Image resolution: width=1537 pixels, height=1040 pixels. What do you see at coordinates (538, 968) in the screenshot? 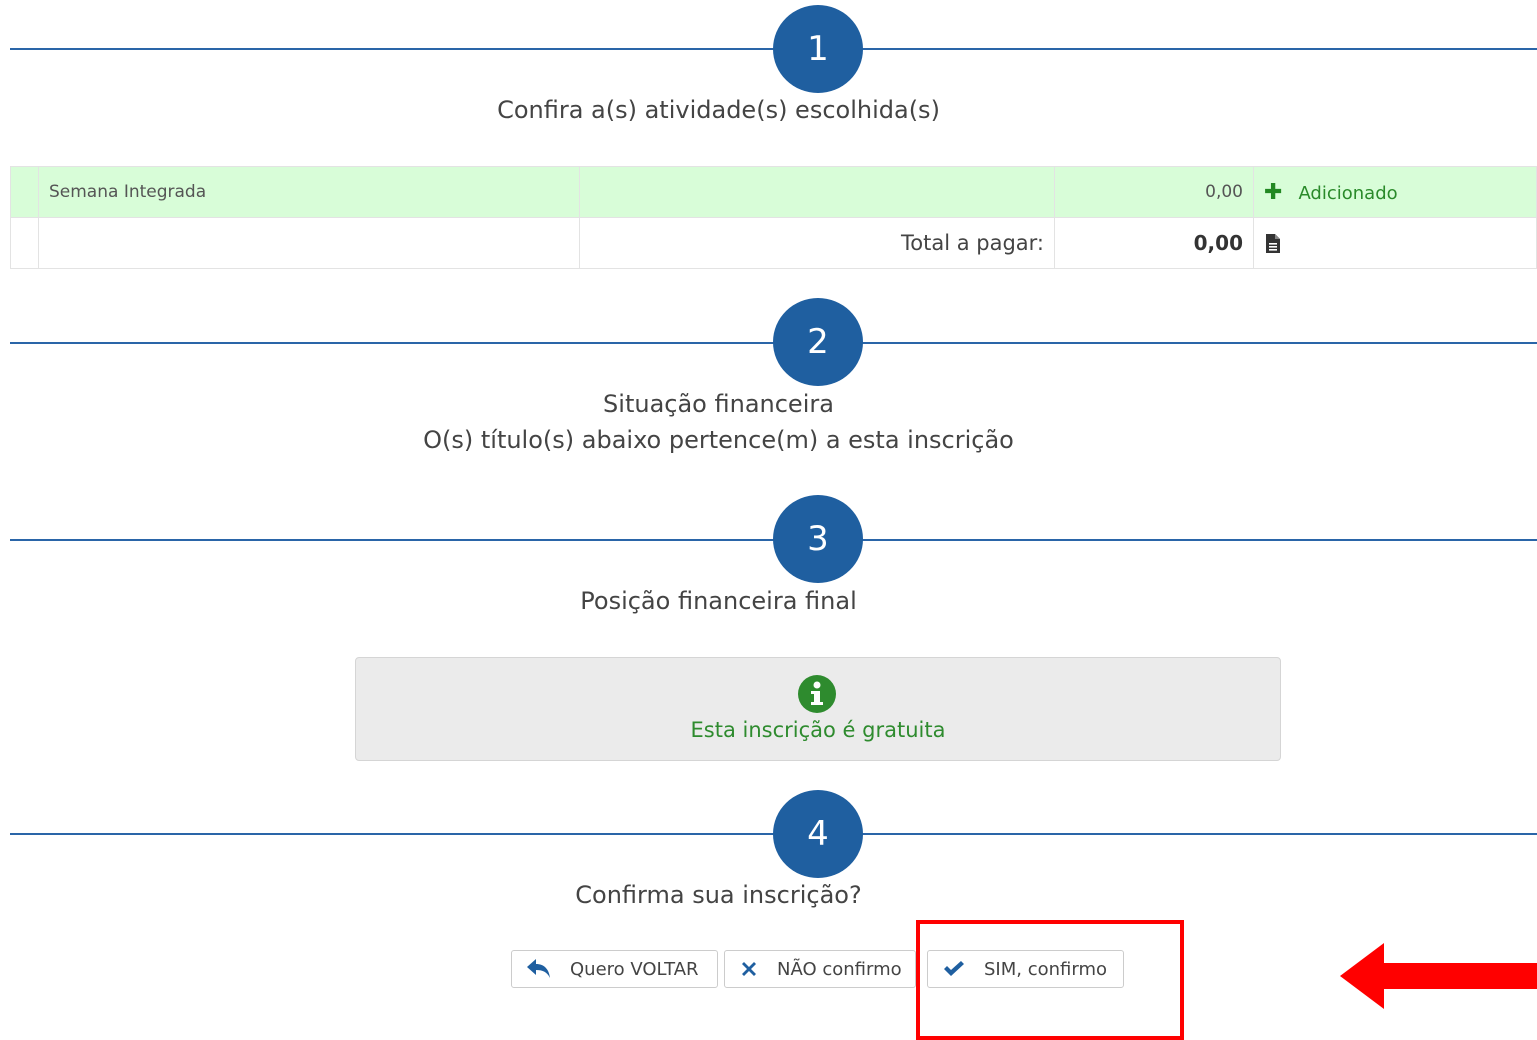
I see `reply-arrow-icon` at bounding box center [538, 968].